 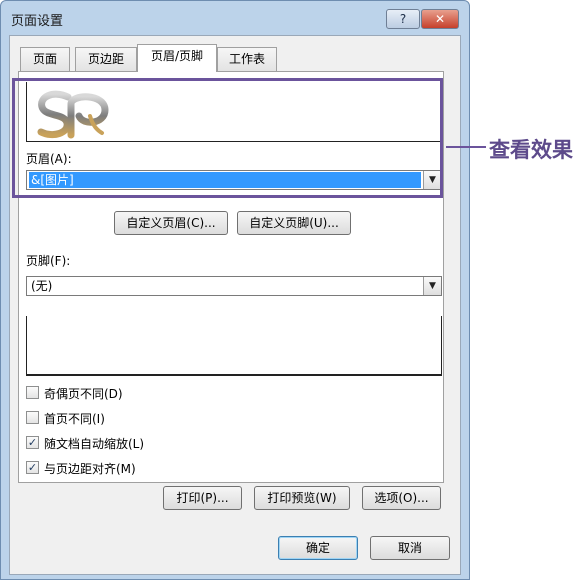 I want to click on print-preview-button: 打印预览(W), so click(x=302, y=498).